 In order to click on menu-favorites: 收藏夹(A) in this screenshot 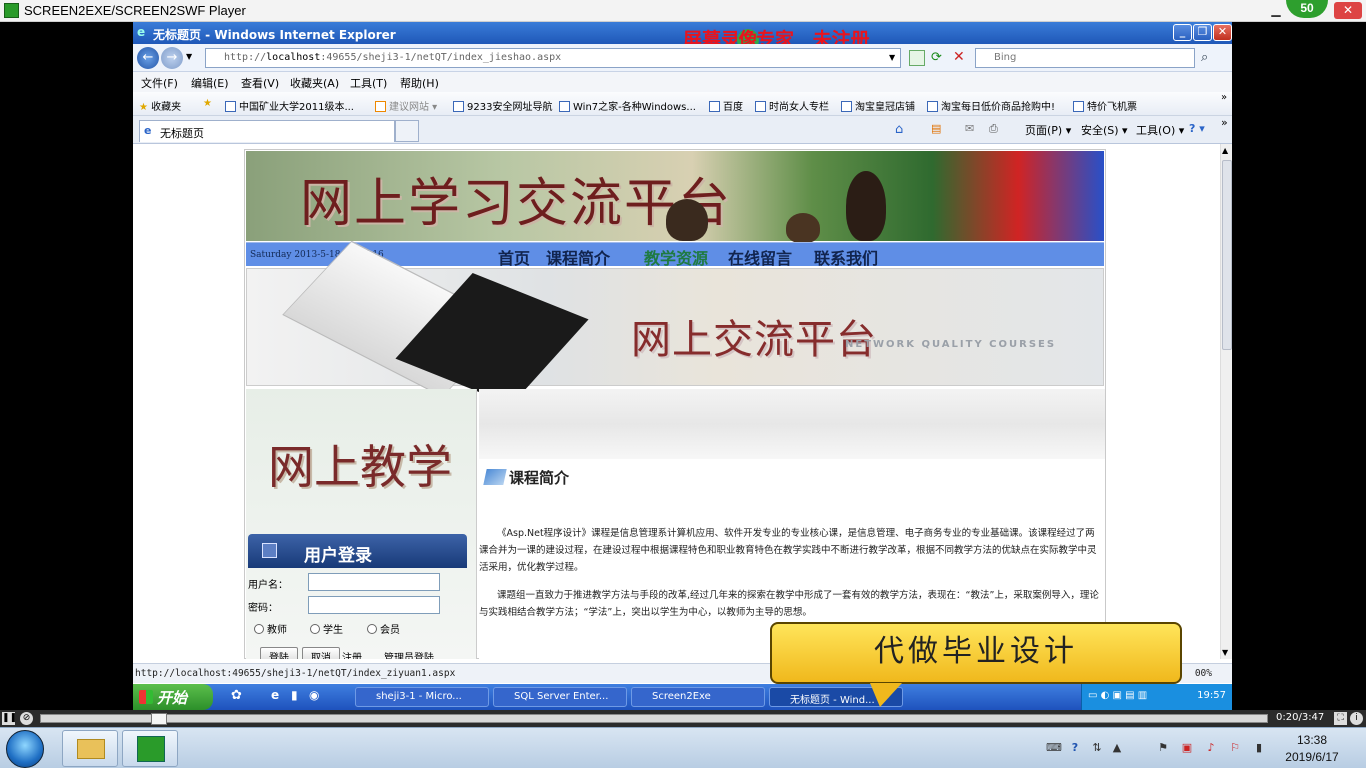, I will do `click(314, 83)`.